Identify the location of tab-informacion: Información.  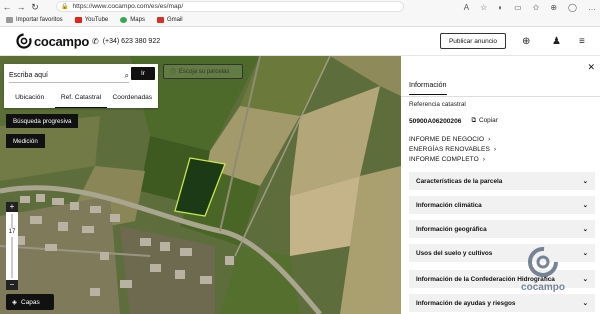
(428, 87).